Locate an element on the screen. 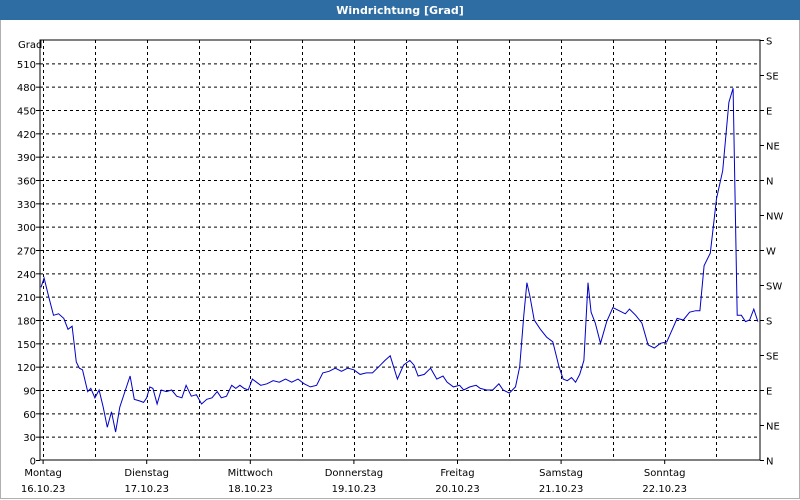 The image size is (800, 500). y-tick-label: 90 is located at coordinates (29, 392).